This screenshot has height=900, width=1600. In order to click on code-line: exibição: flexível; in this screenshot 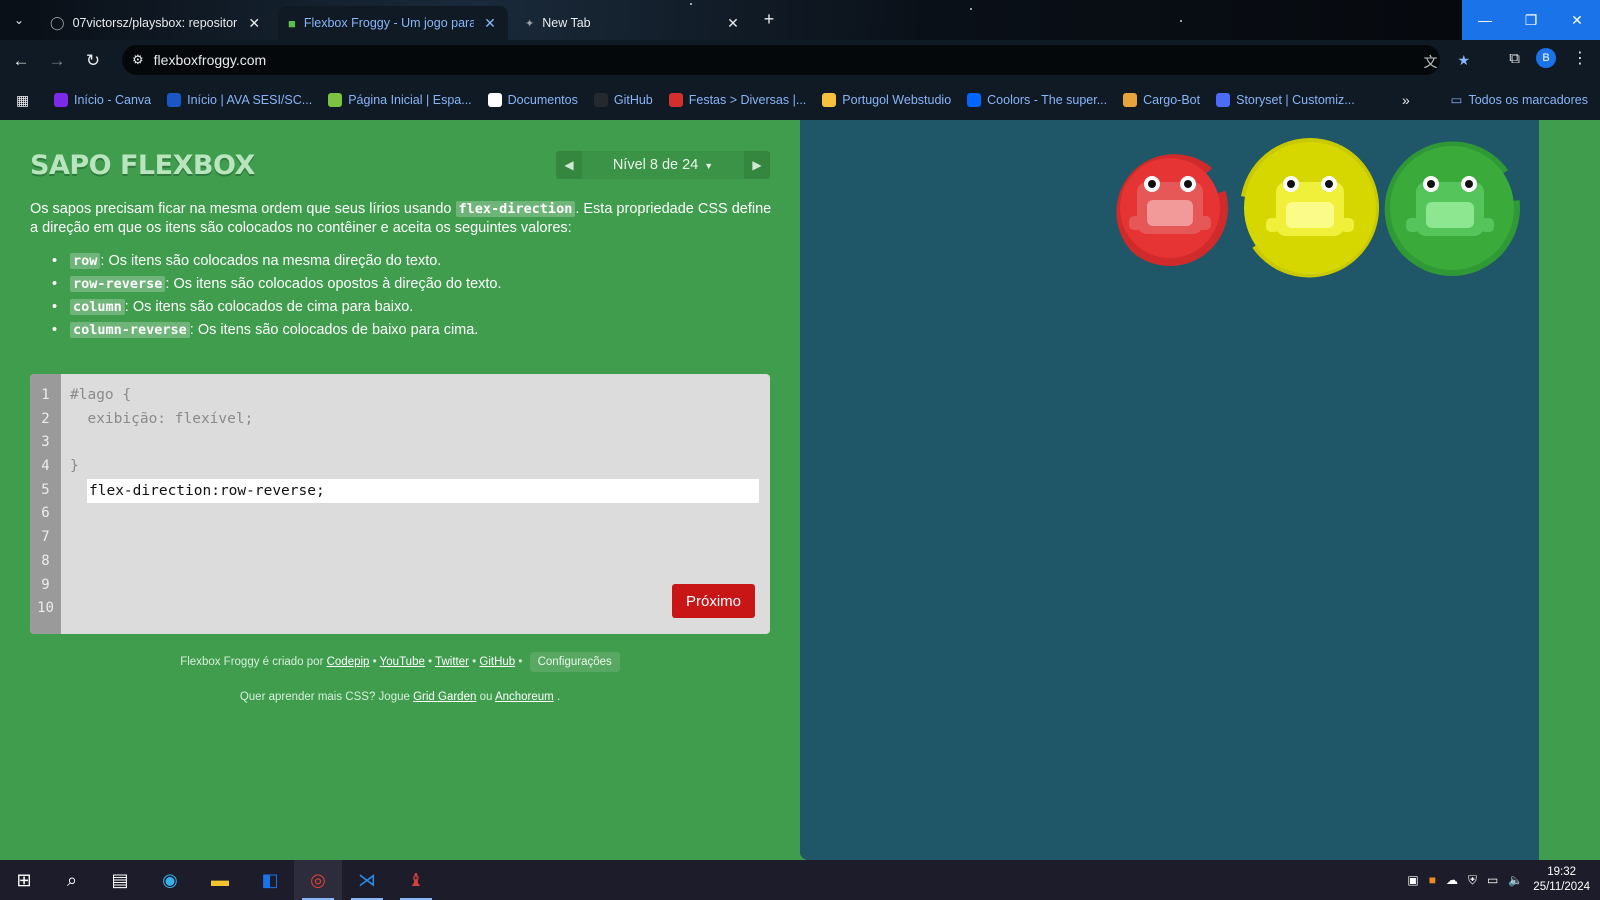, I will do `click(162, 418)`.